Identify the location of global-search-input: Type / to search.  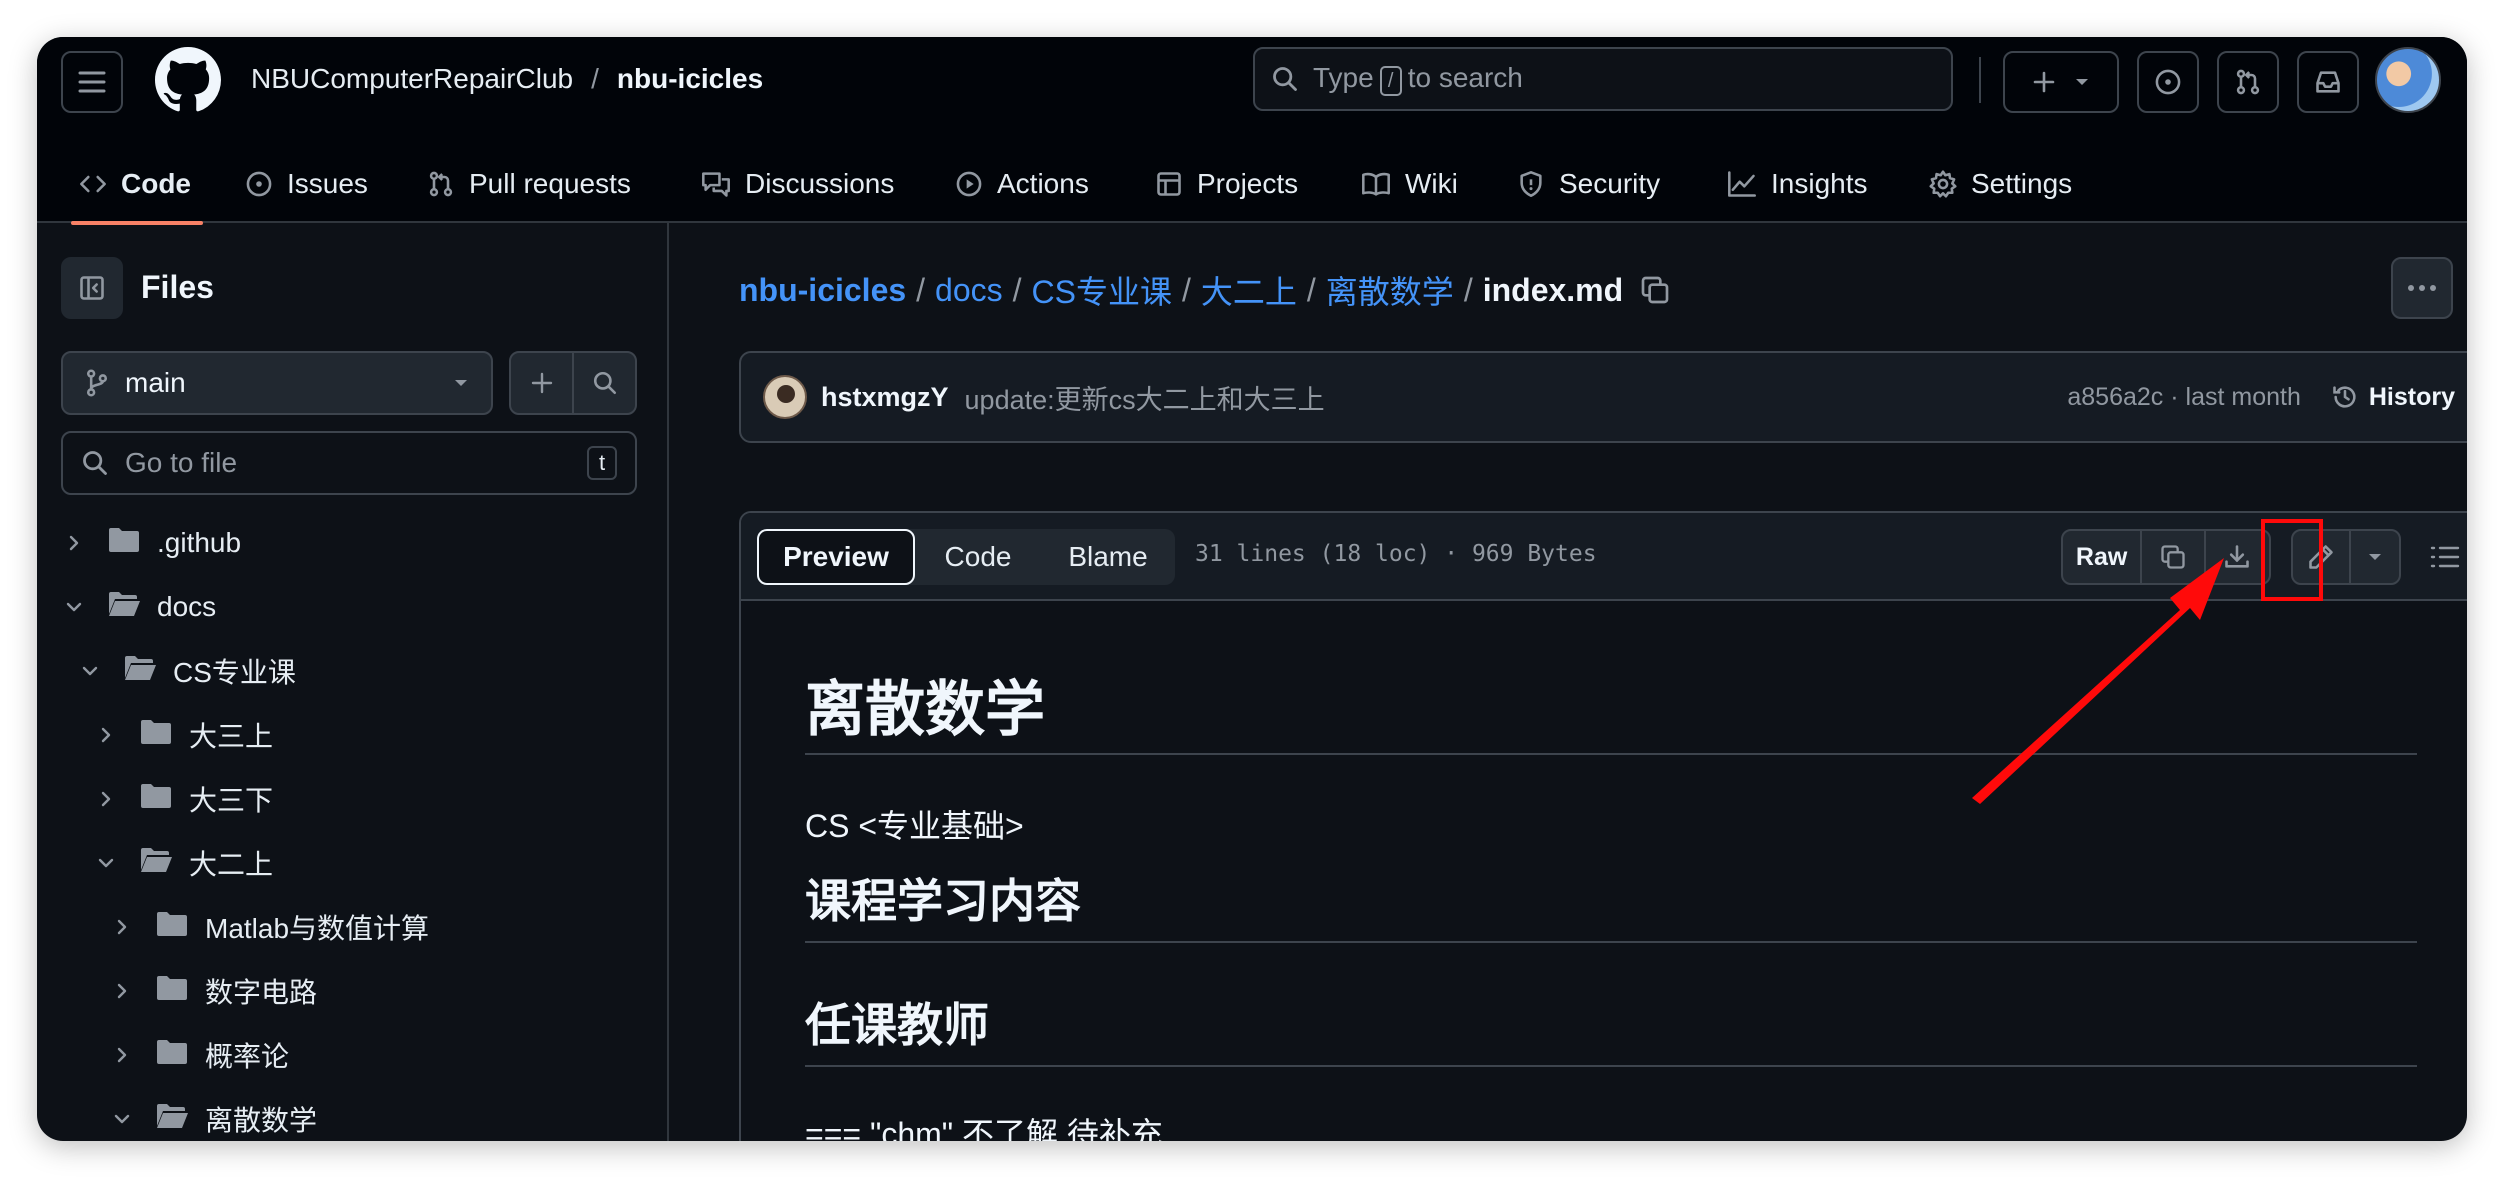
(1603, 79).